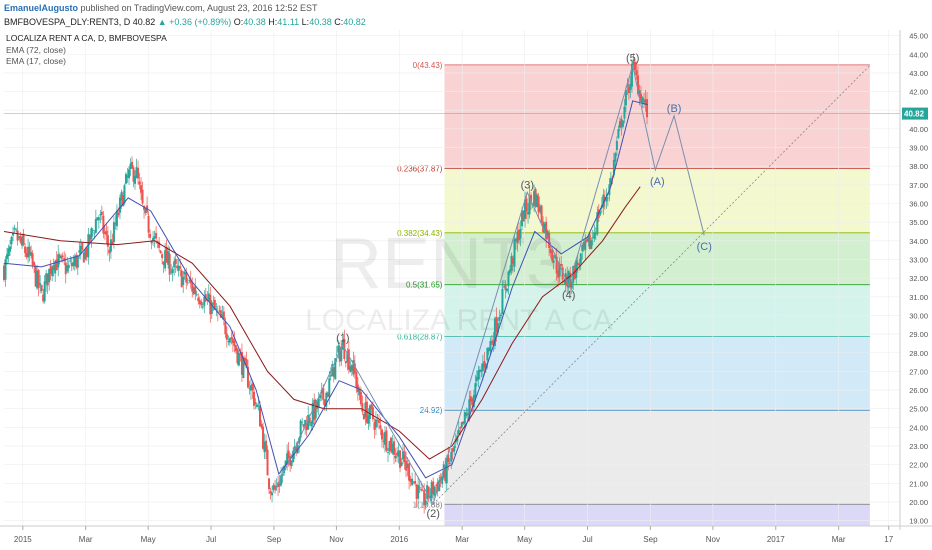  Describe the element at coordinates (432, 514) in the screenshot. I see `wave-label: (2)` at that location.